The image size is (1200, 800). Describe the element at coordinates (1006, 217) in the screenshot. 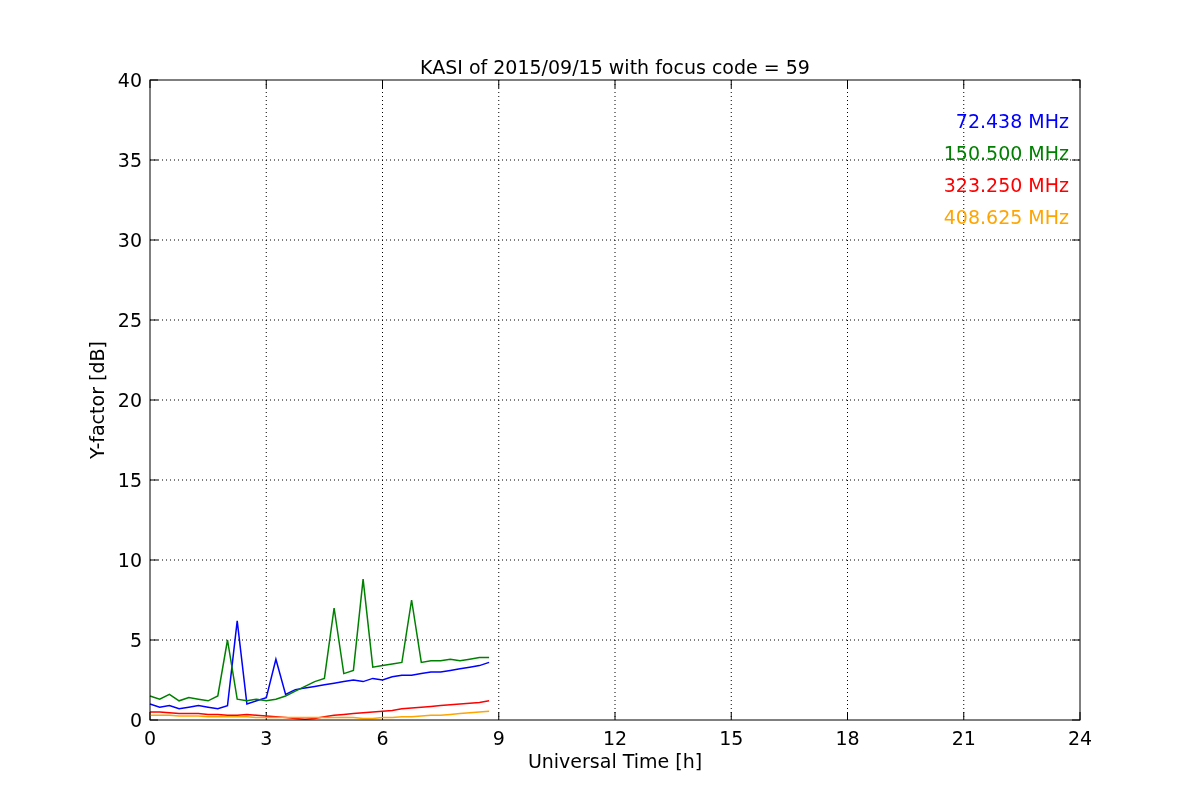

I see `legend-label: 408.625 MHz` at that location.